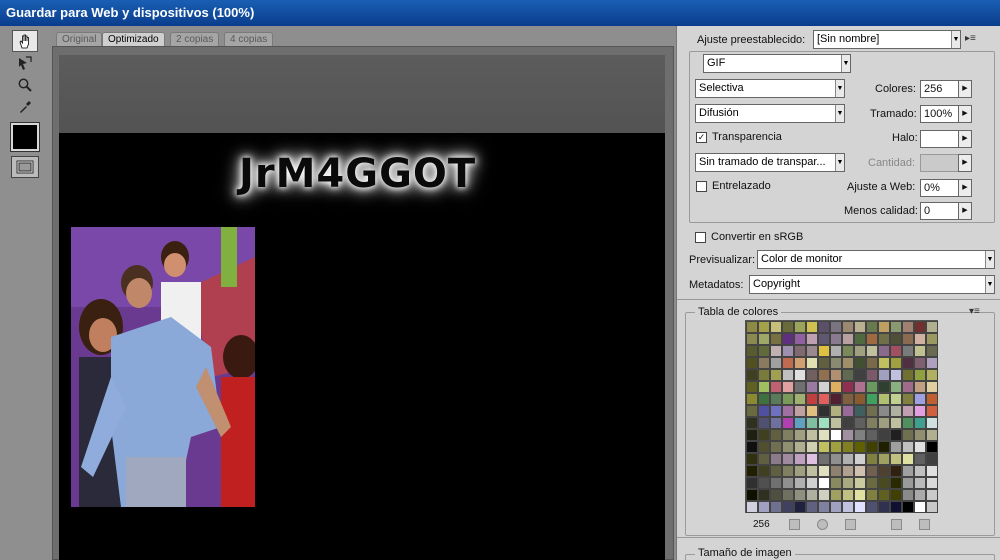 The height and width of the screenshot is (560, 1000). Describe the element at coordinates (876, 259) in the screenshot. I see `preview-select: Color de monitor ▼` at that location.